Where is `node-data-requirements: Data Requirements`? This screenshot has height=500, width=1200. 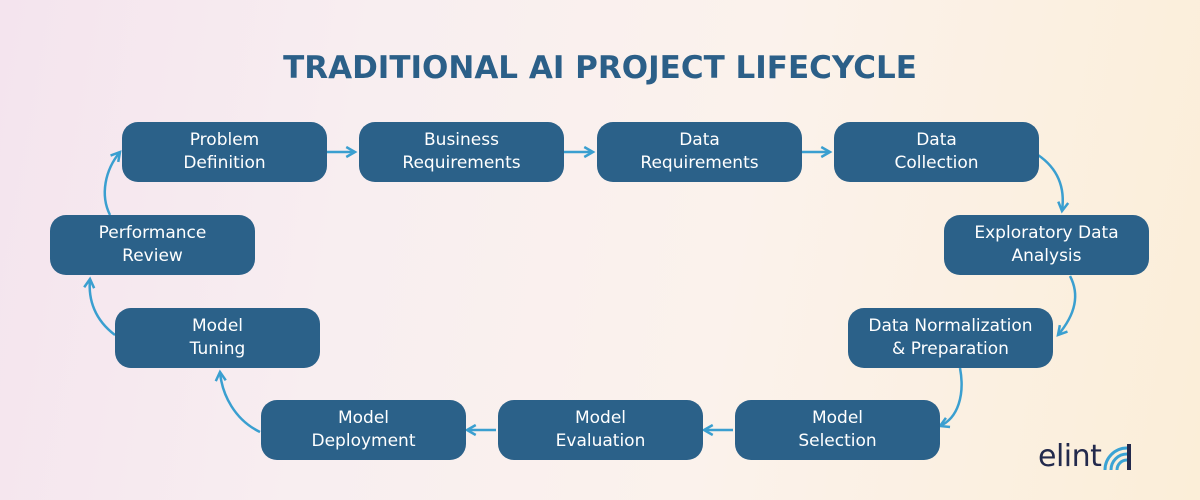 node-data-requirements: Data Requirements is located at coordinates (699, 152).